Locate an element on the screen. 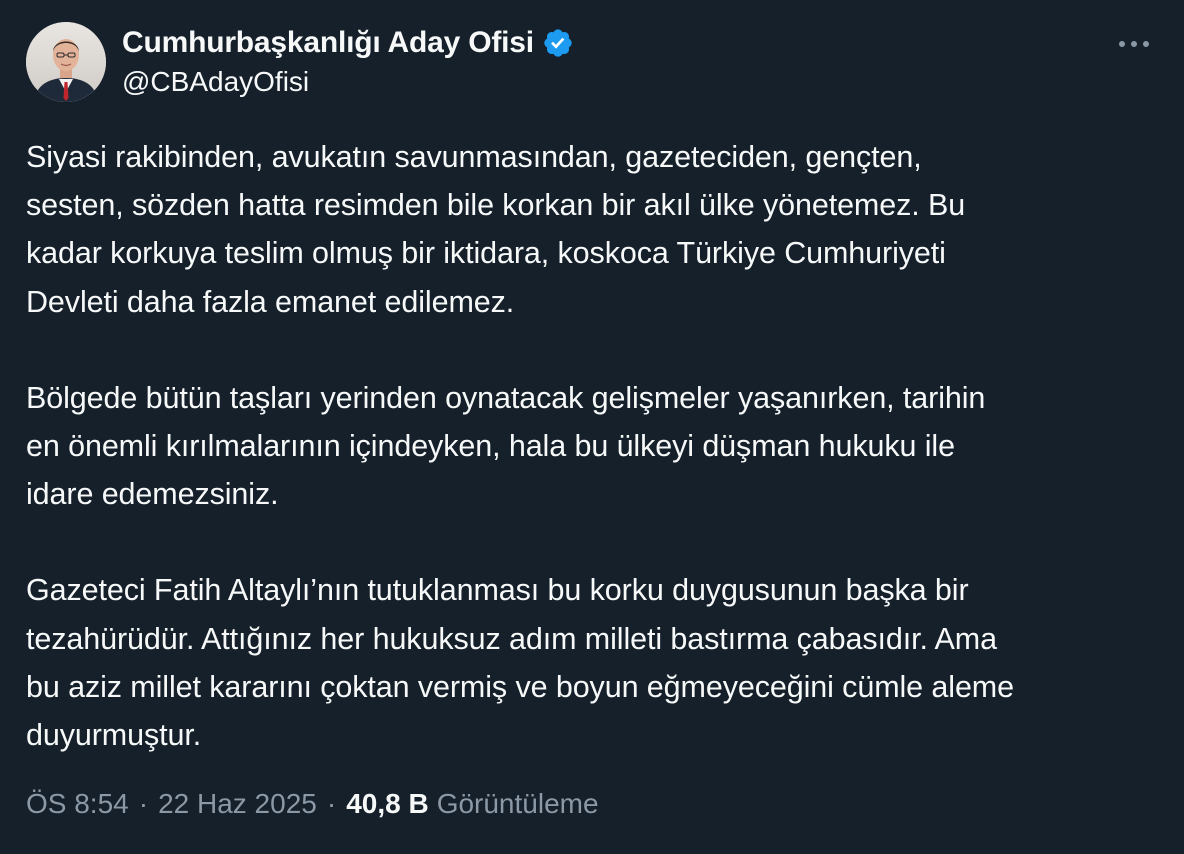  author-handle: @CBAdayOfisi is located at coordinates (348, 82).